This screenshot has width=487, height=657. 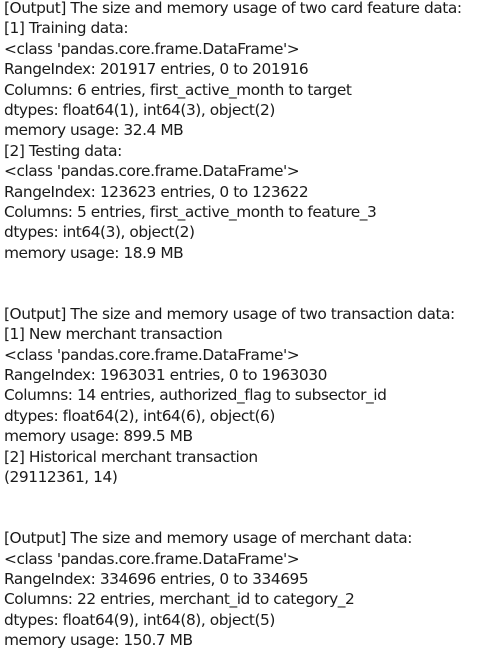 I want to click on range-index-line: RangeIndex: 201917 entries, 0 to 201916, so click(x=156, y=69).